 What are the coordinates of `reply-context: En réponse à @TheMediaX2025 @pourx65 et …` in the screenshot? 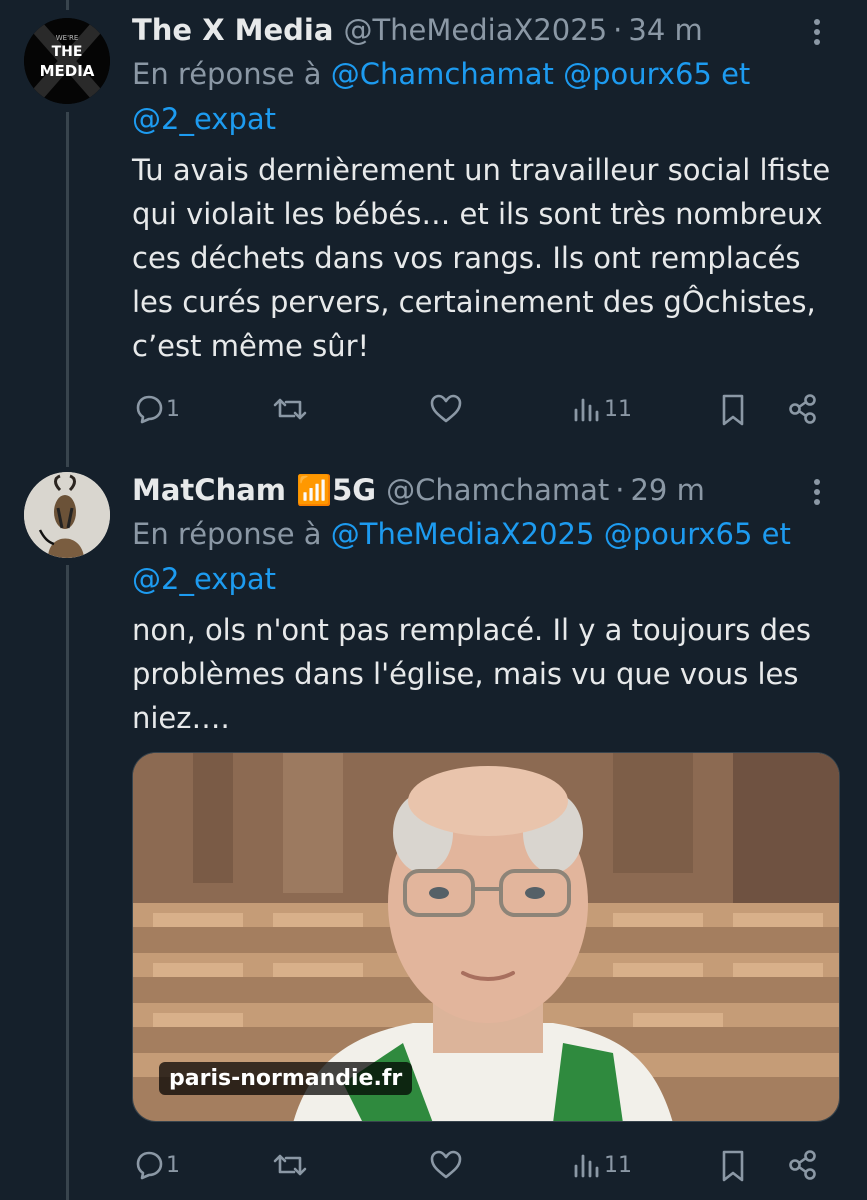 It's located at (484, 557).